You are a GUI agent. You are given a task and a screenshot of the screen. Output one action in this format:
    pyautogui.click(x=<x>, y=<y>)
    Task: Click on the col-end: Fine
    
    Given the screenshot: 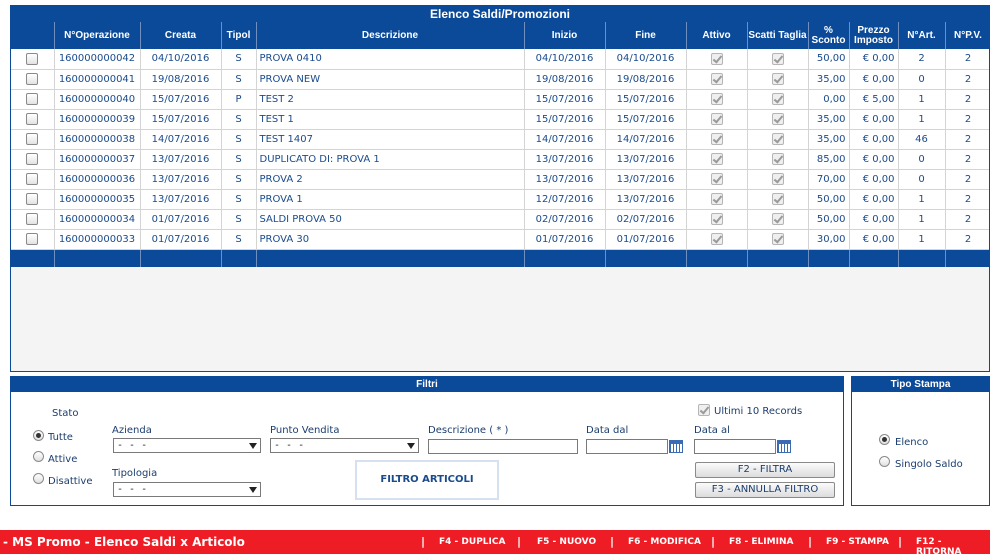 What is the action you would take?
    pyautogui.click(x=646, y=35)
    